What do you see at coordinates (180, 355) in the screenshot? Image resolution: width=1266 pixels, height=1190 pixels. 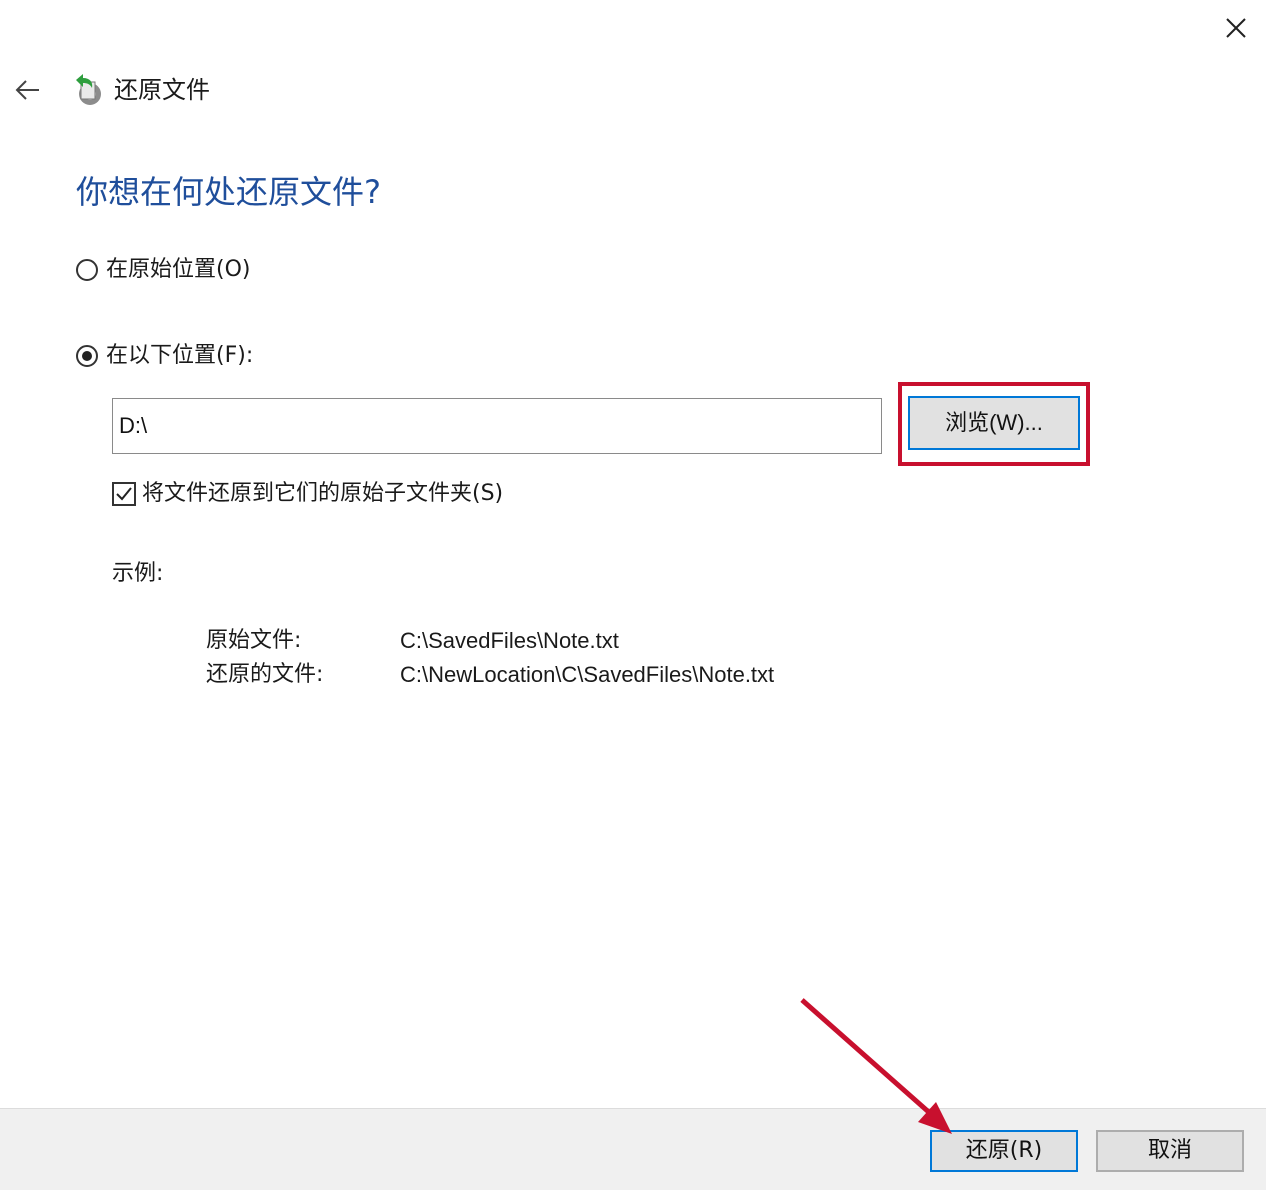 I see `radio-following-label: 在以下位置(F):` at bounding box center [180, 355].